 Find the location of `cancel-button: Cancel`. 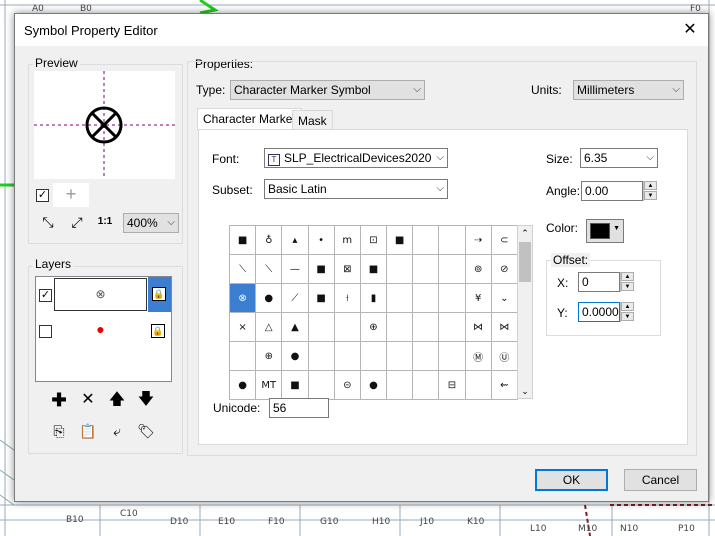

cancel-button: Cancel is located at coordinates (660, 480).